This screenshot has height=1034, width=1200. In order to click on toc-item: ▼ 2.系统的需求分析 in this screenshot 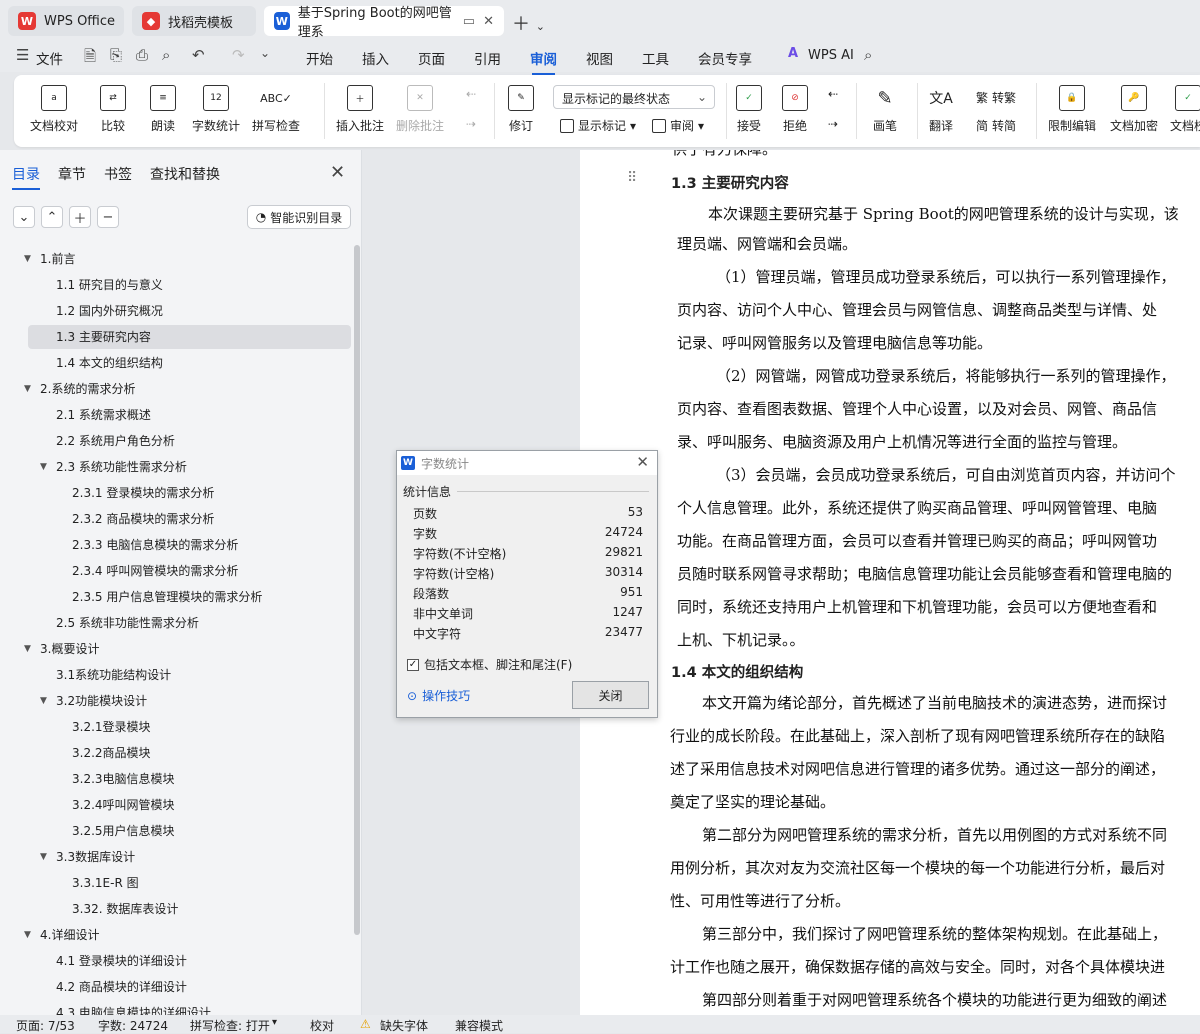, I will do `click(175, 389)`.